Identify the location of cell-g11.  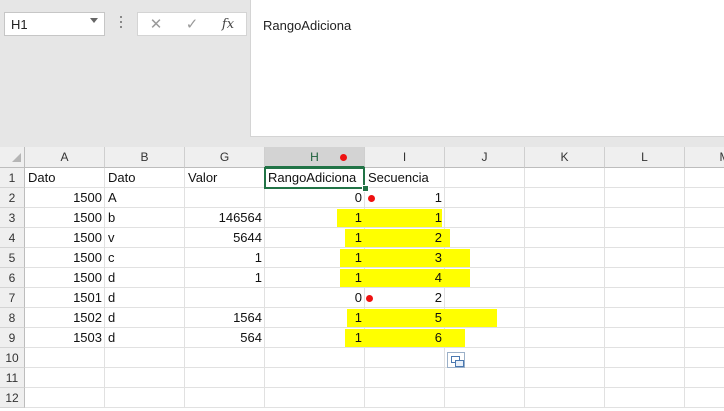
(225, 378).